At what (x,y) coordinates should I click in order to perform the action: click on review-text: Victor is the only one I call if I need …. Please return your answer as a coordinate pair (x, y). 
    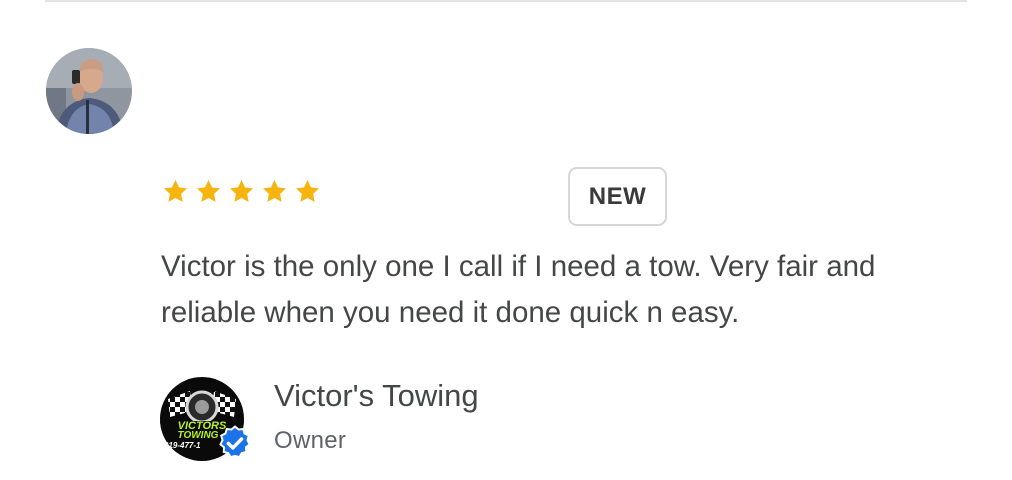
    Looking at the image, I should click on (518, 289).